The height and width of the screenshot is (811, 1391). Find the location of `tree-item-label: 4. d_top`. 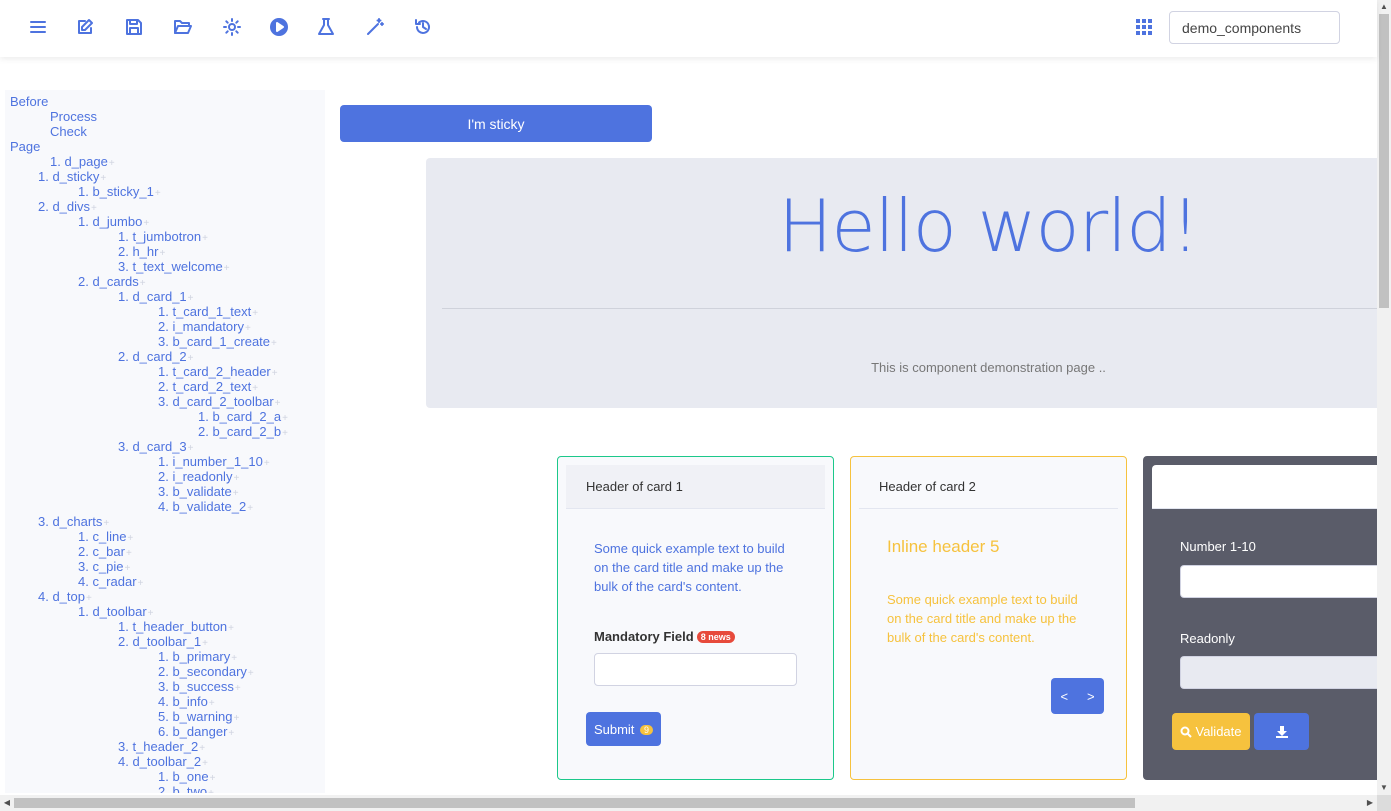

tree-item-label: 4. d_top is located at coordinates (61, 596).